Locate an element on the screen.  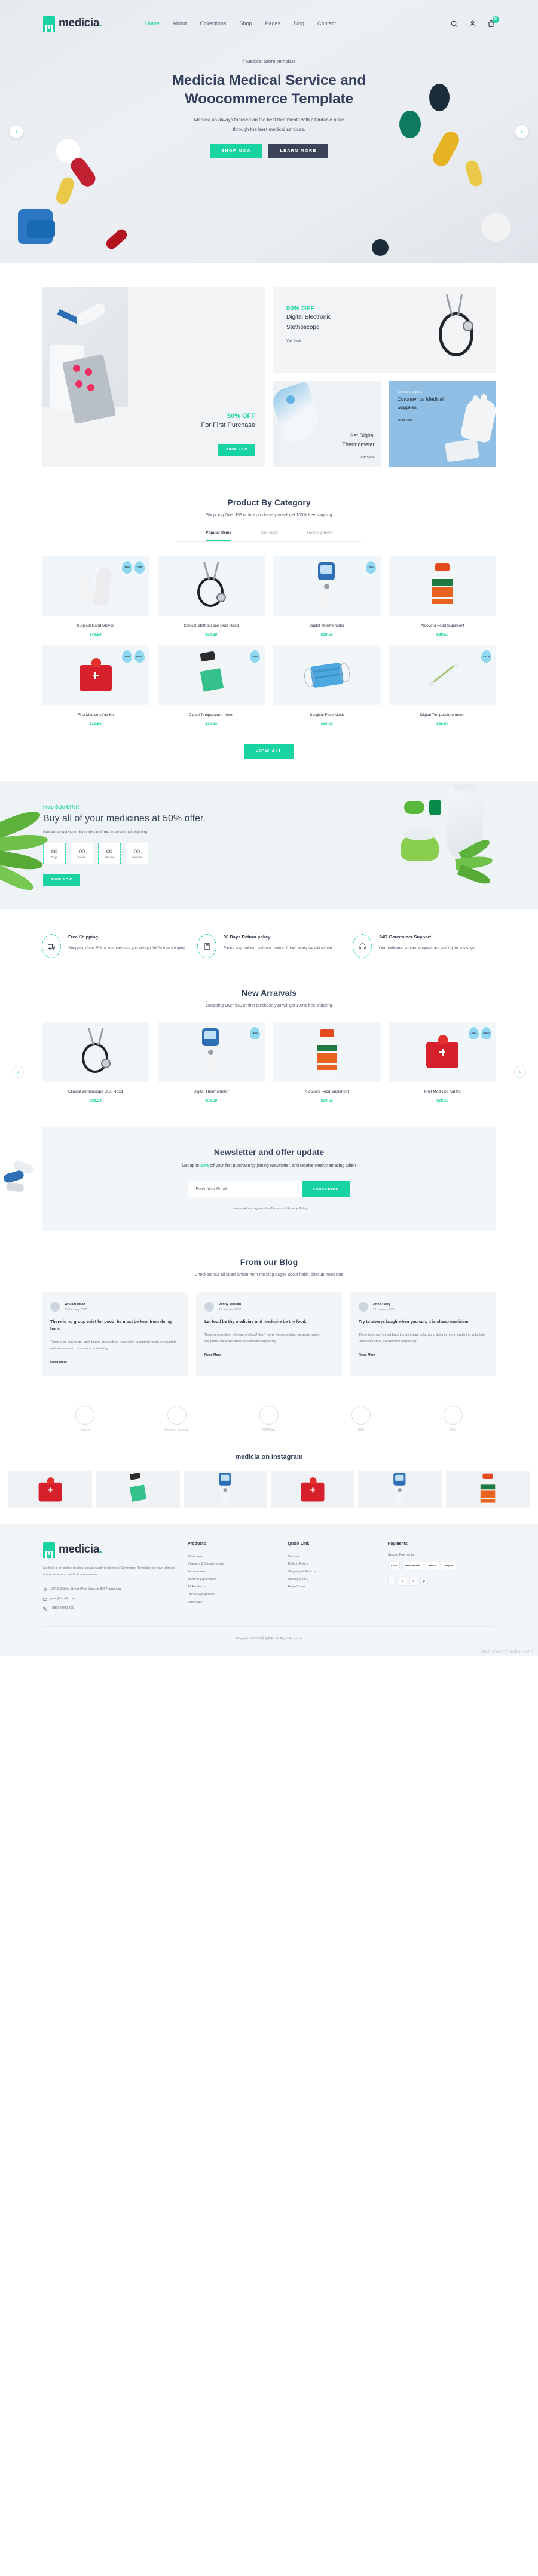
social-icon: p is located at coordinates (424, 1581).